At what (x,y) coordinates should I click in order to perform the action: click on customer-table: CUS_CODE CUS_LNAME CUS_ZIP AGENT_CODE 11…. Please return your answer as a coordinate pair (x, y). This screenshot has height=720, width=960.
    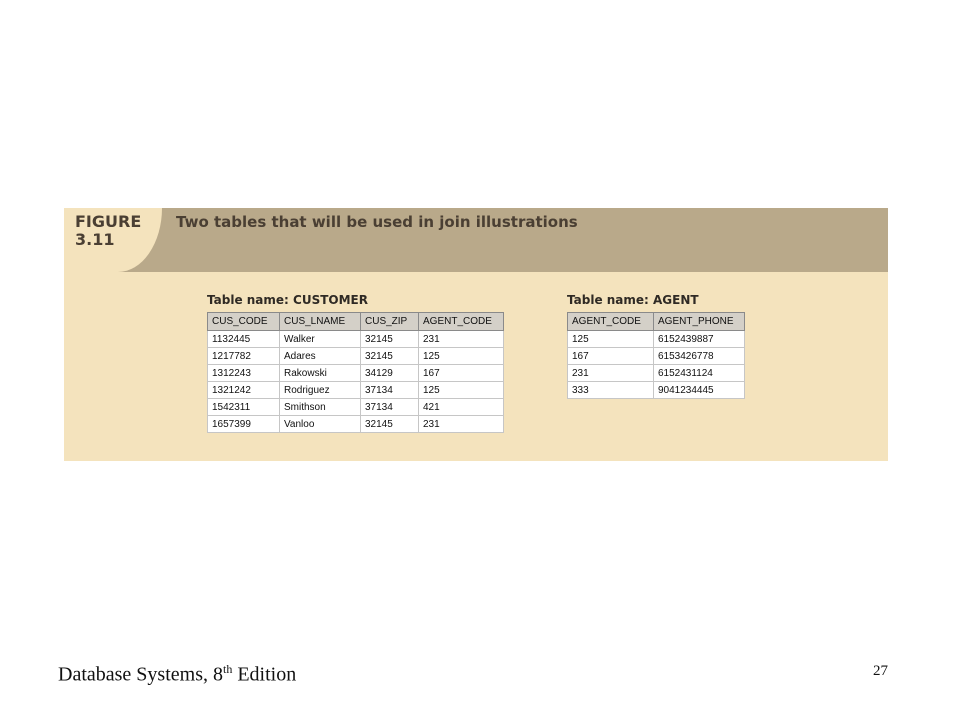
    Looking at the image, I should click on (355, 372).